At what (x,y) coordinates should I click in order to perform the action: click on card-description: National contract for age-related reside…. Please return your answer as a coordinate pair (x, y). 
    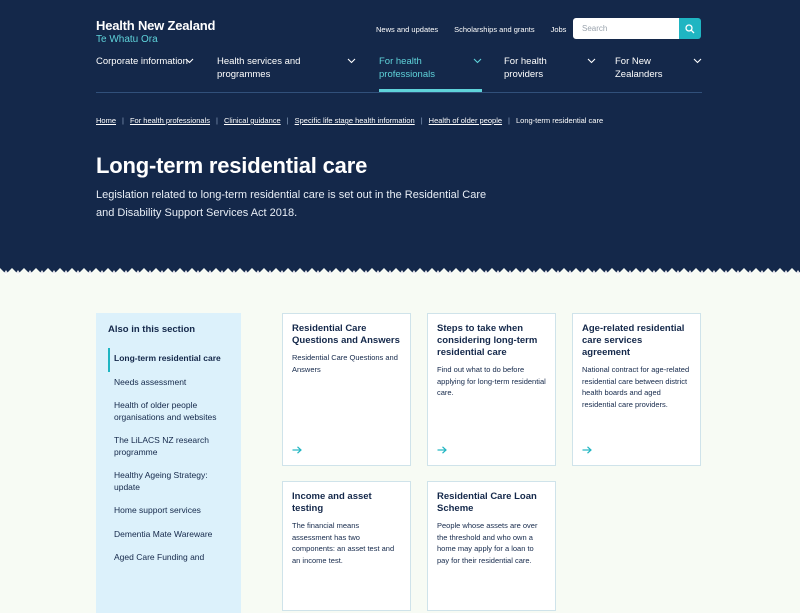
    Looking at the image, I should click on (636, 387).